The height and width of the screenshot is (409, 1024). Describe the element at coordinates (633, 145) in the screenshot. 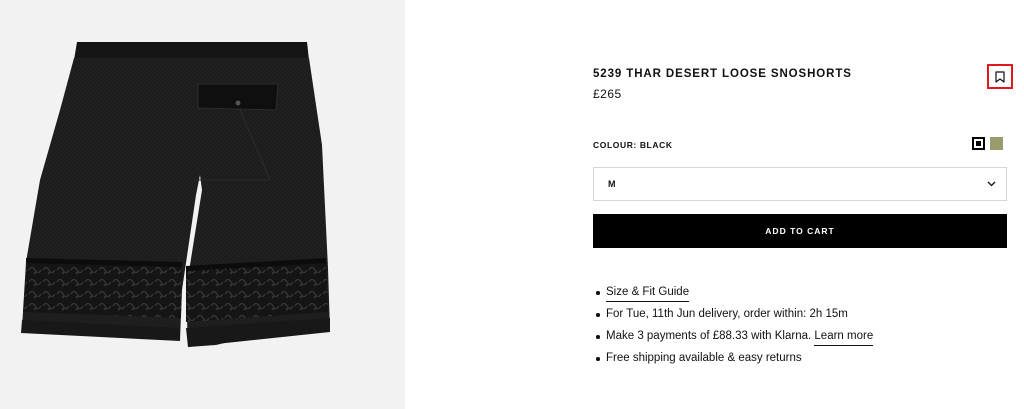

I see `colour-label: COLOUR: BLACK` at that location.